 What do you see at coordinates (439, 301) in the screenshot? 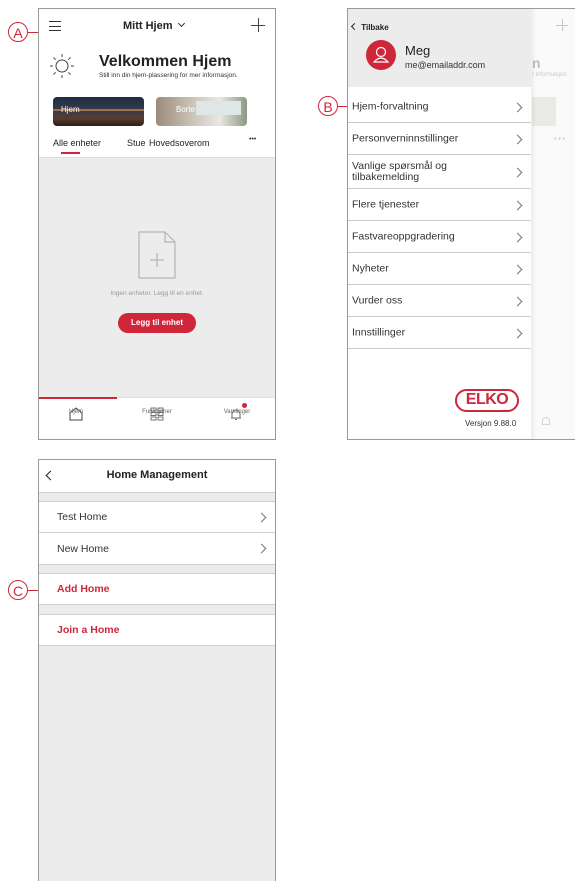
I see `menu-item-rate-us: Vurder oss` at bounding box center [439, 301].